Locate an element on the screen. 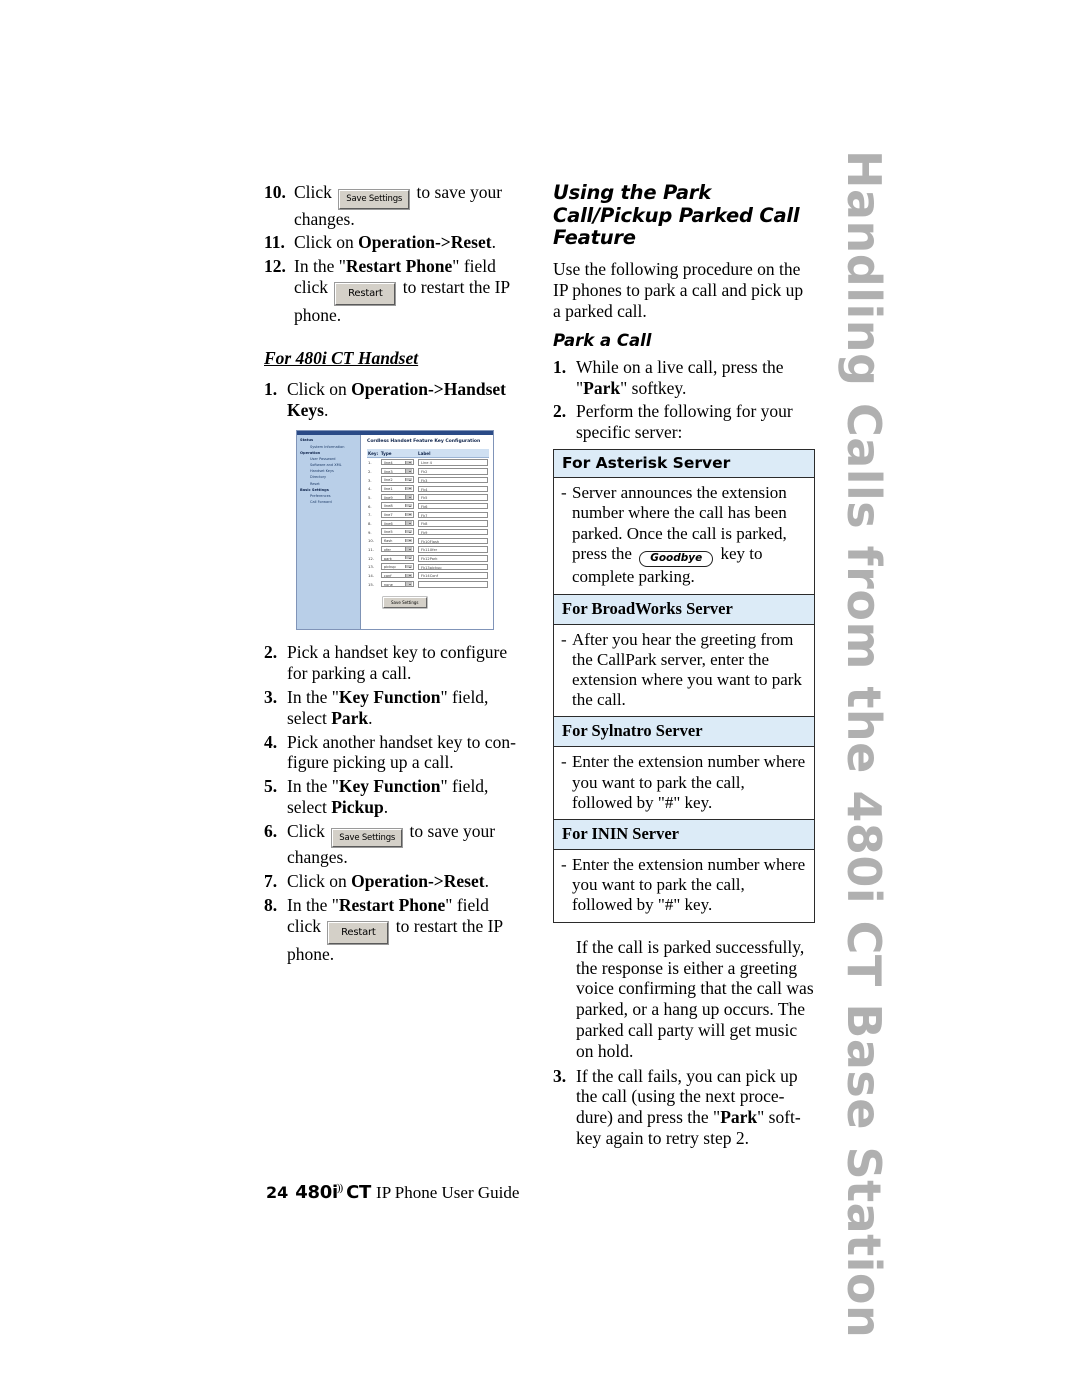 The width and height of the screenshot is (1080, 1397). step-number: 12. is located at coordinates (275, 266).